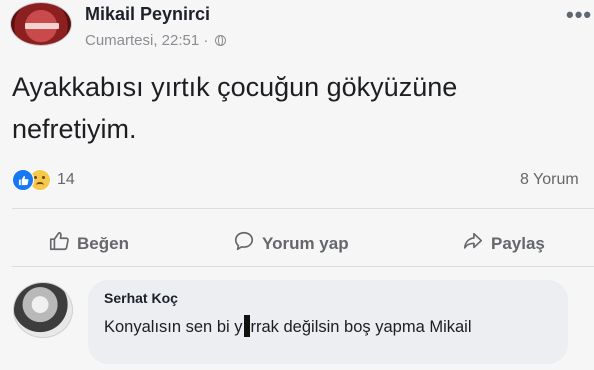  Describe the element at coordinates (43, 180) in the screenshot. I see `reaction-summary: 14` at that location.